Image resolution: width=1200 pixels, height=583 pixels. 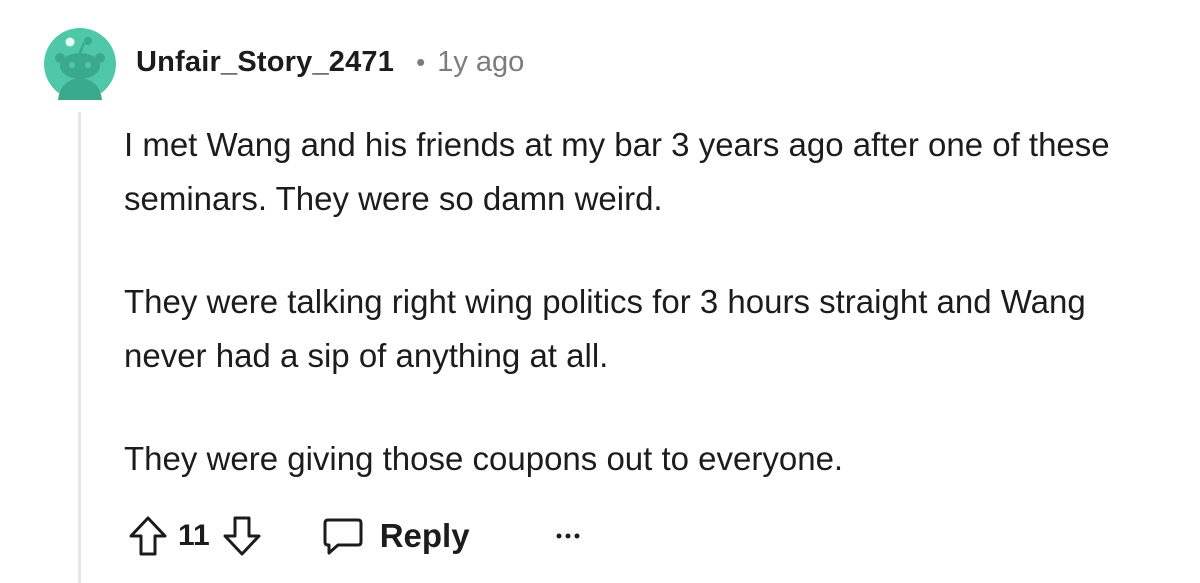 What do you see at coordinates (265, 62) in the screenshot?
I see `username-link: Unfair_Story_2471` at bounding box center [265, 62].